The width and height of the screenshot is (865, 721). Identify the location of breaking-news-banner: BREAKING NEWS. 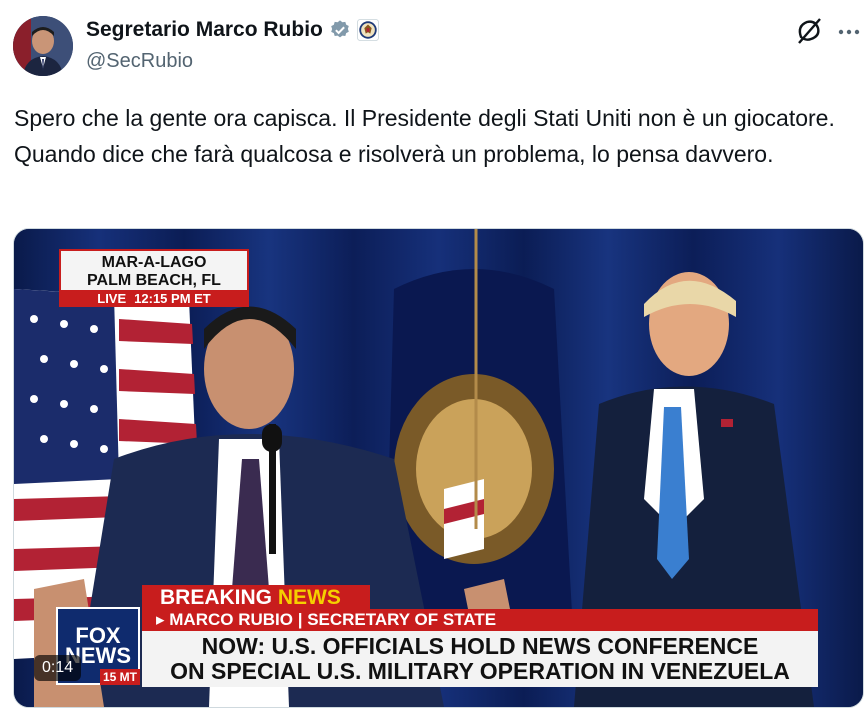
(256, 598).